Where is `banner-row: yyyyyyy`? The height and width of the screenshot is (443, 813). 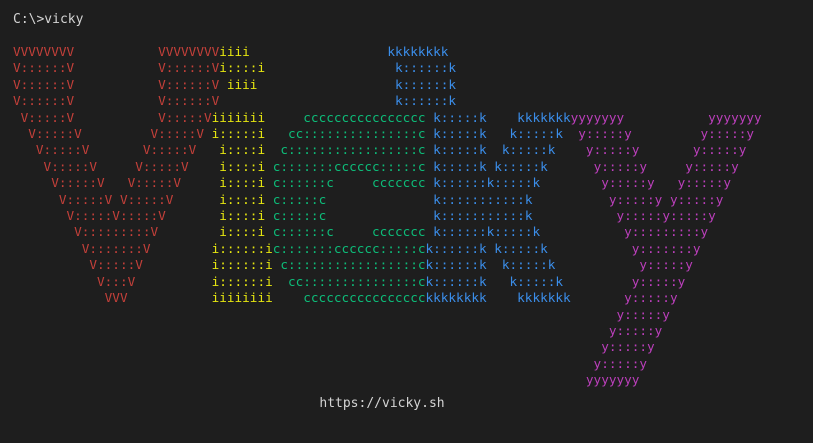 banner-row: yyyyyyy is located at coordinates (387, 380).